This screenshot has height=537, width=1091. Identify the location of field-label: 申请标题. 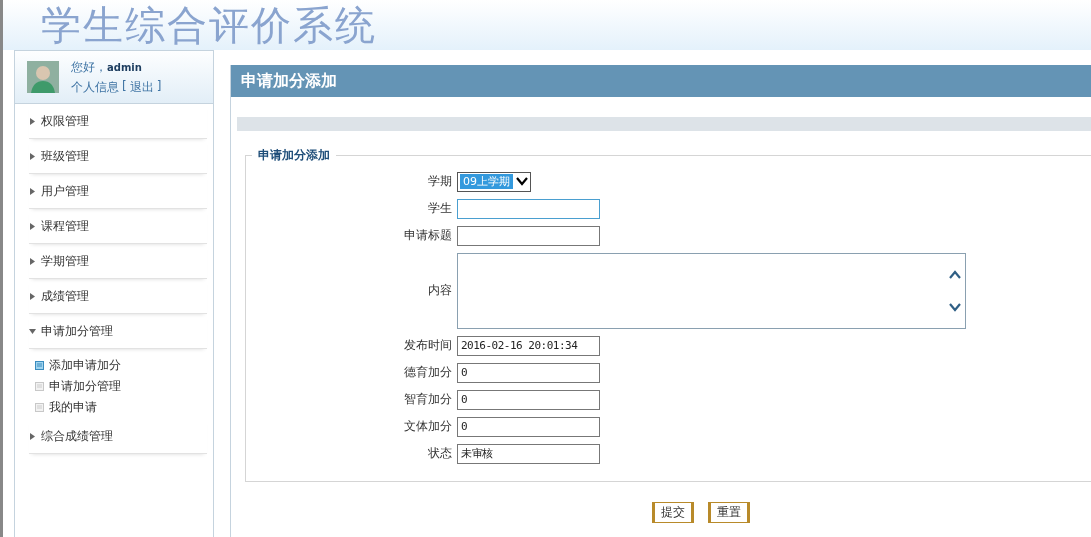
(428, 235).